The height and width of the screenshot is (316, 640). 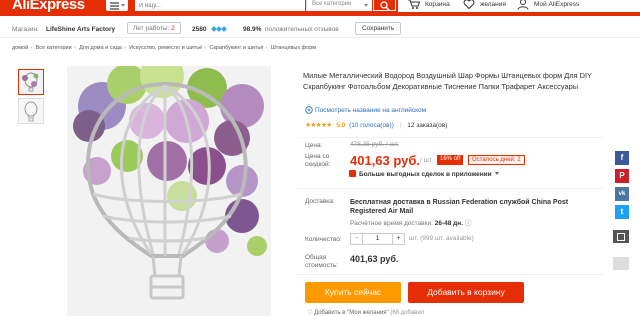 I want to click on vk-share-icon: vk, so click(x=622, y=194).